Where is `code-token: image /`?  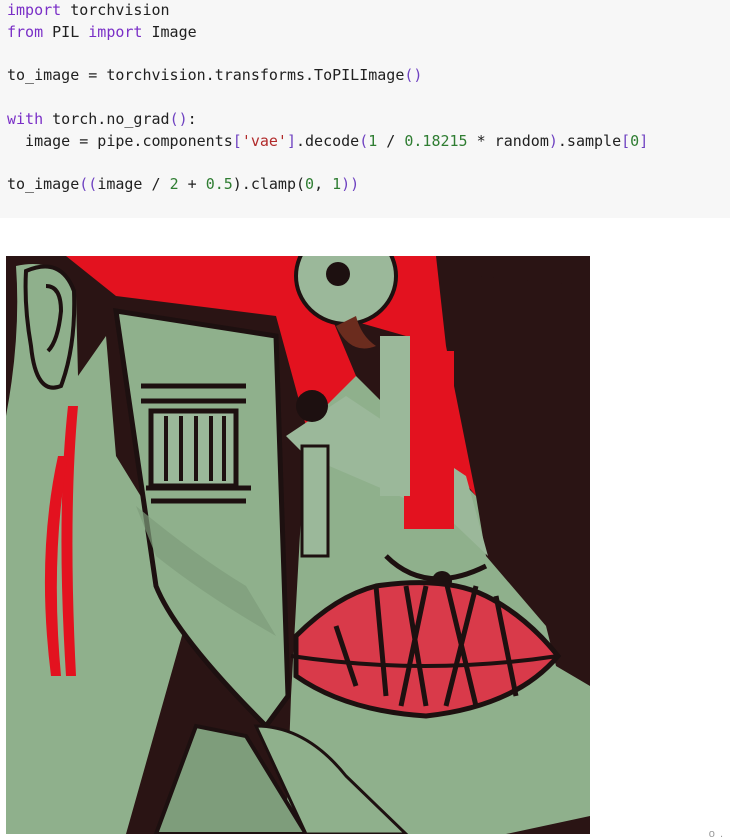
code-token: image / is located at coordinates (133, 184).